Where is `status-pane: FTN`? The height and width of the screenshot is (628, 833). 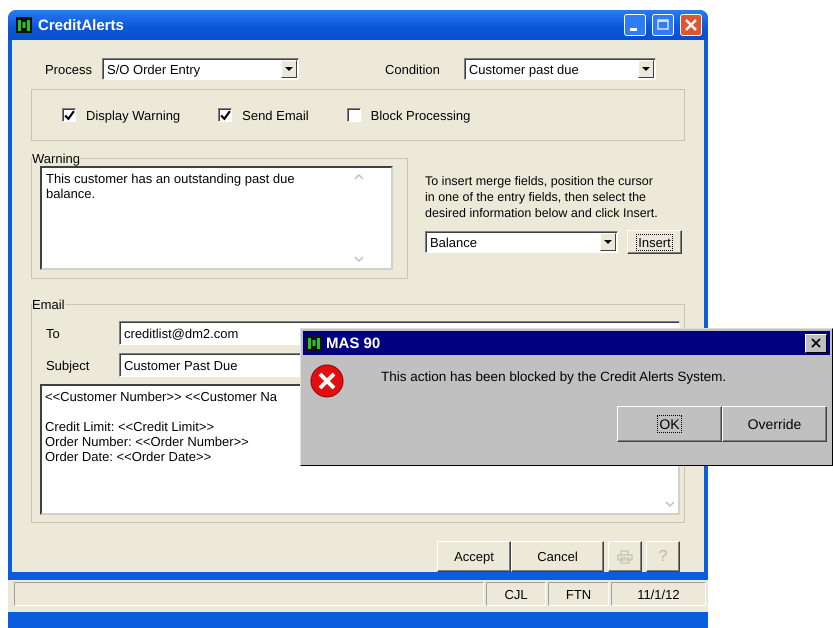
status-pane: FTN is located at coordinates (578, 594).